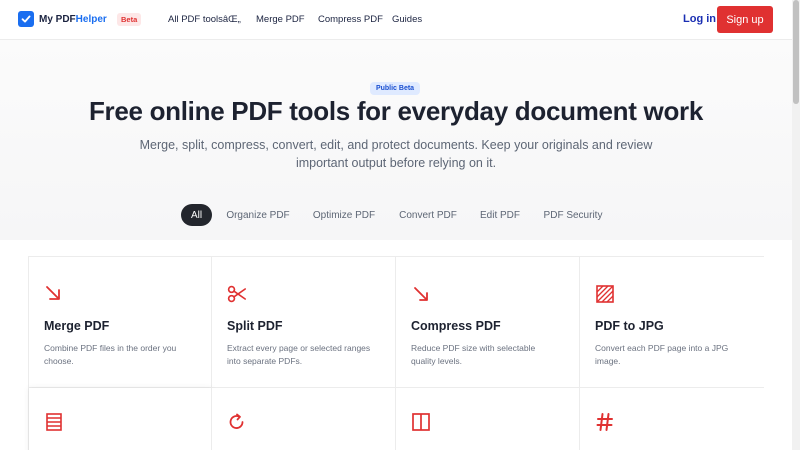 The image size is (800, 450). I want to click on nav-merge-pdf: Merge PDF, so click(280, 19).